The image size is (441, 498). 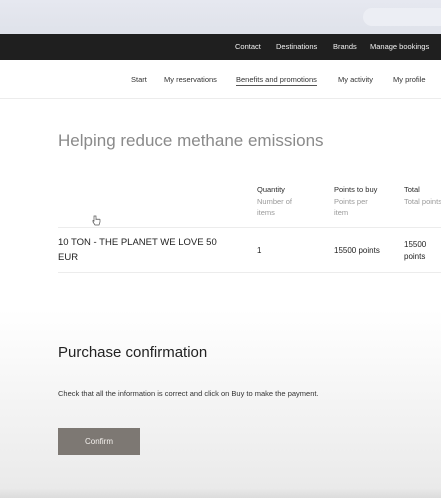 What do you see at coordinates (139, 79) in the screenshot?
I see `subnav-start: Start` at bounding box center [139, 79].